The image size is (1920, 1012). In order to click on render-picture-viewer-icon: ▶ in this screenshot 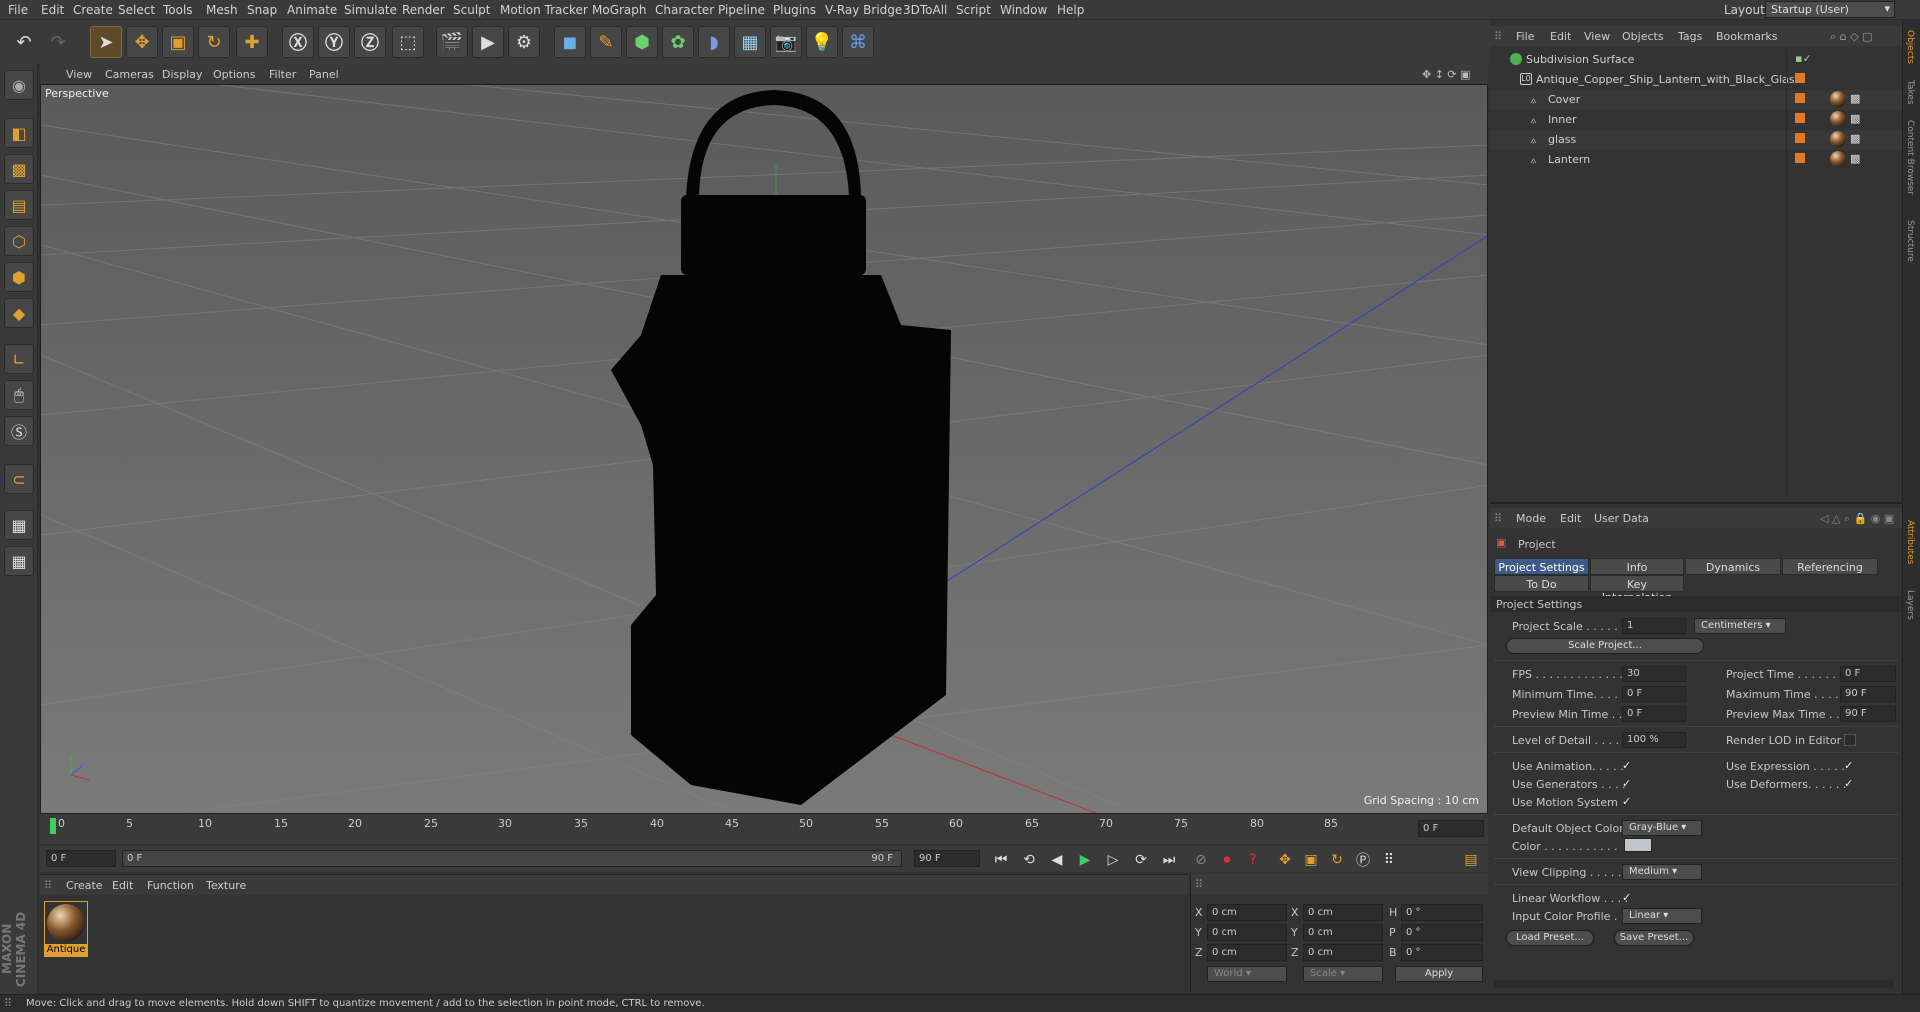, I will do `click(488, 42)`.